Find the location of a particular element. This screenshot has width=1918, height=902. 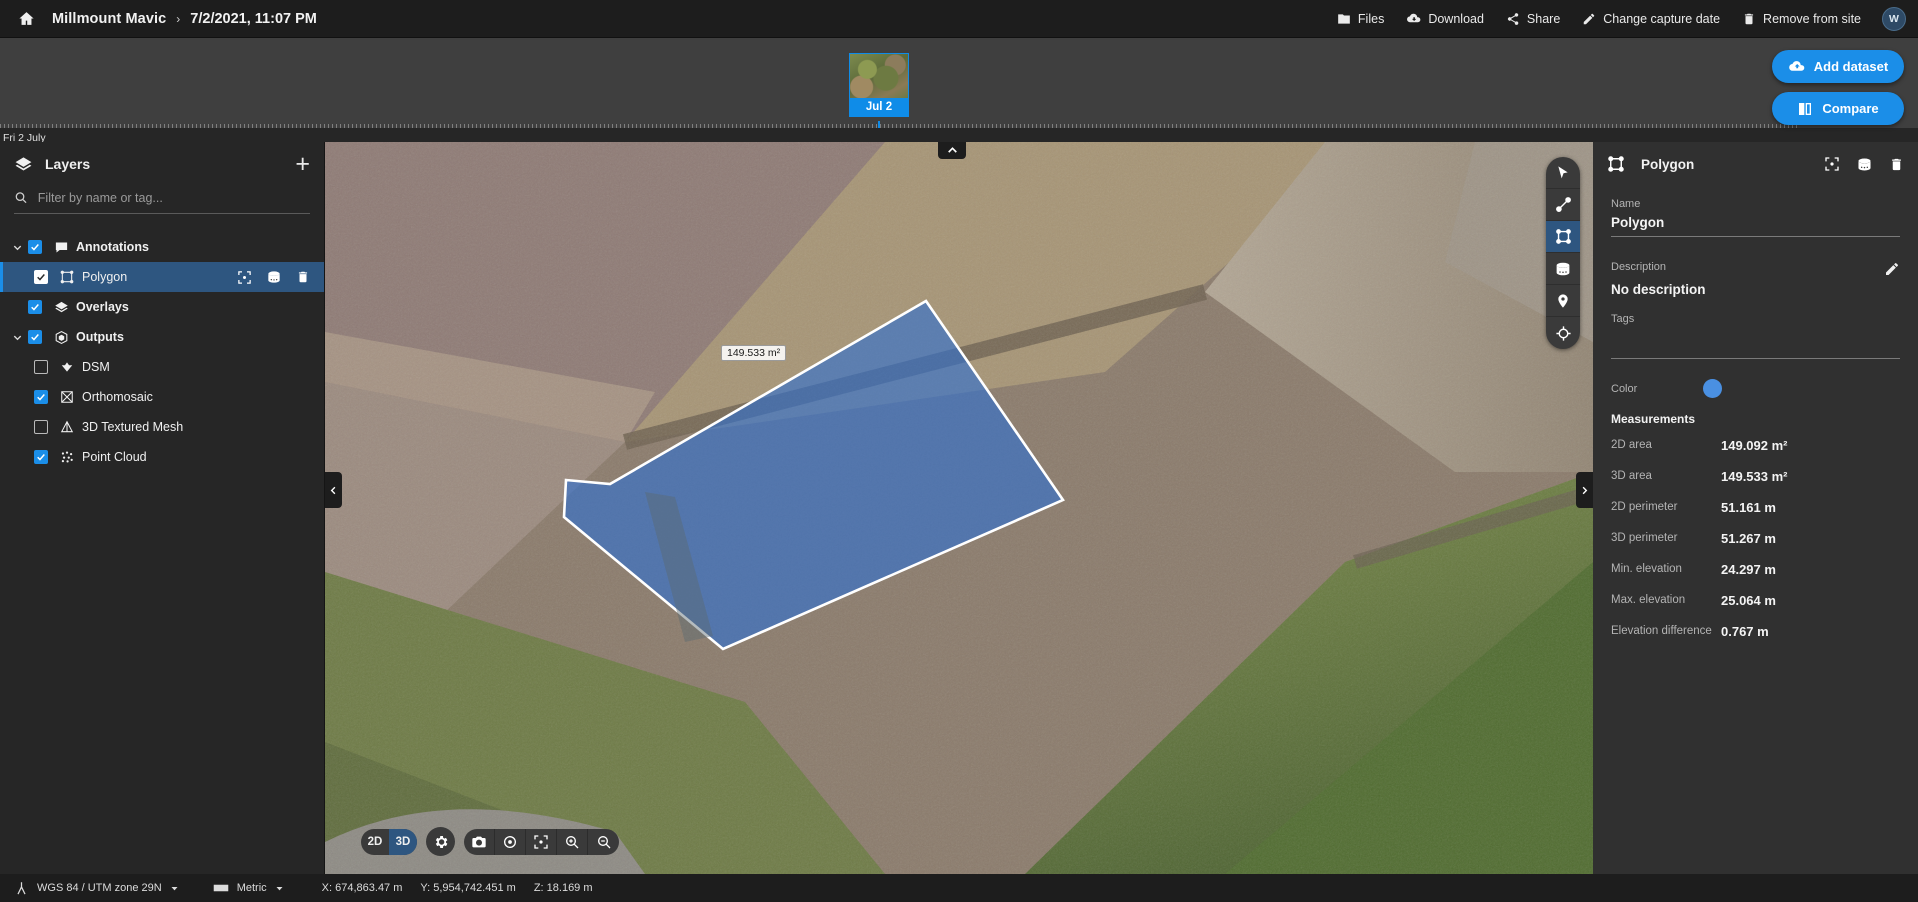

layer-filter-row is located at coordinates (162, 202).